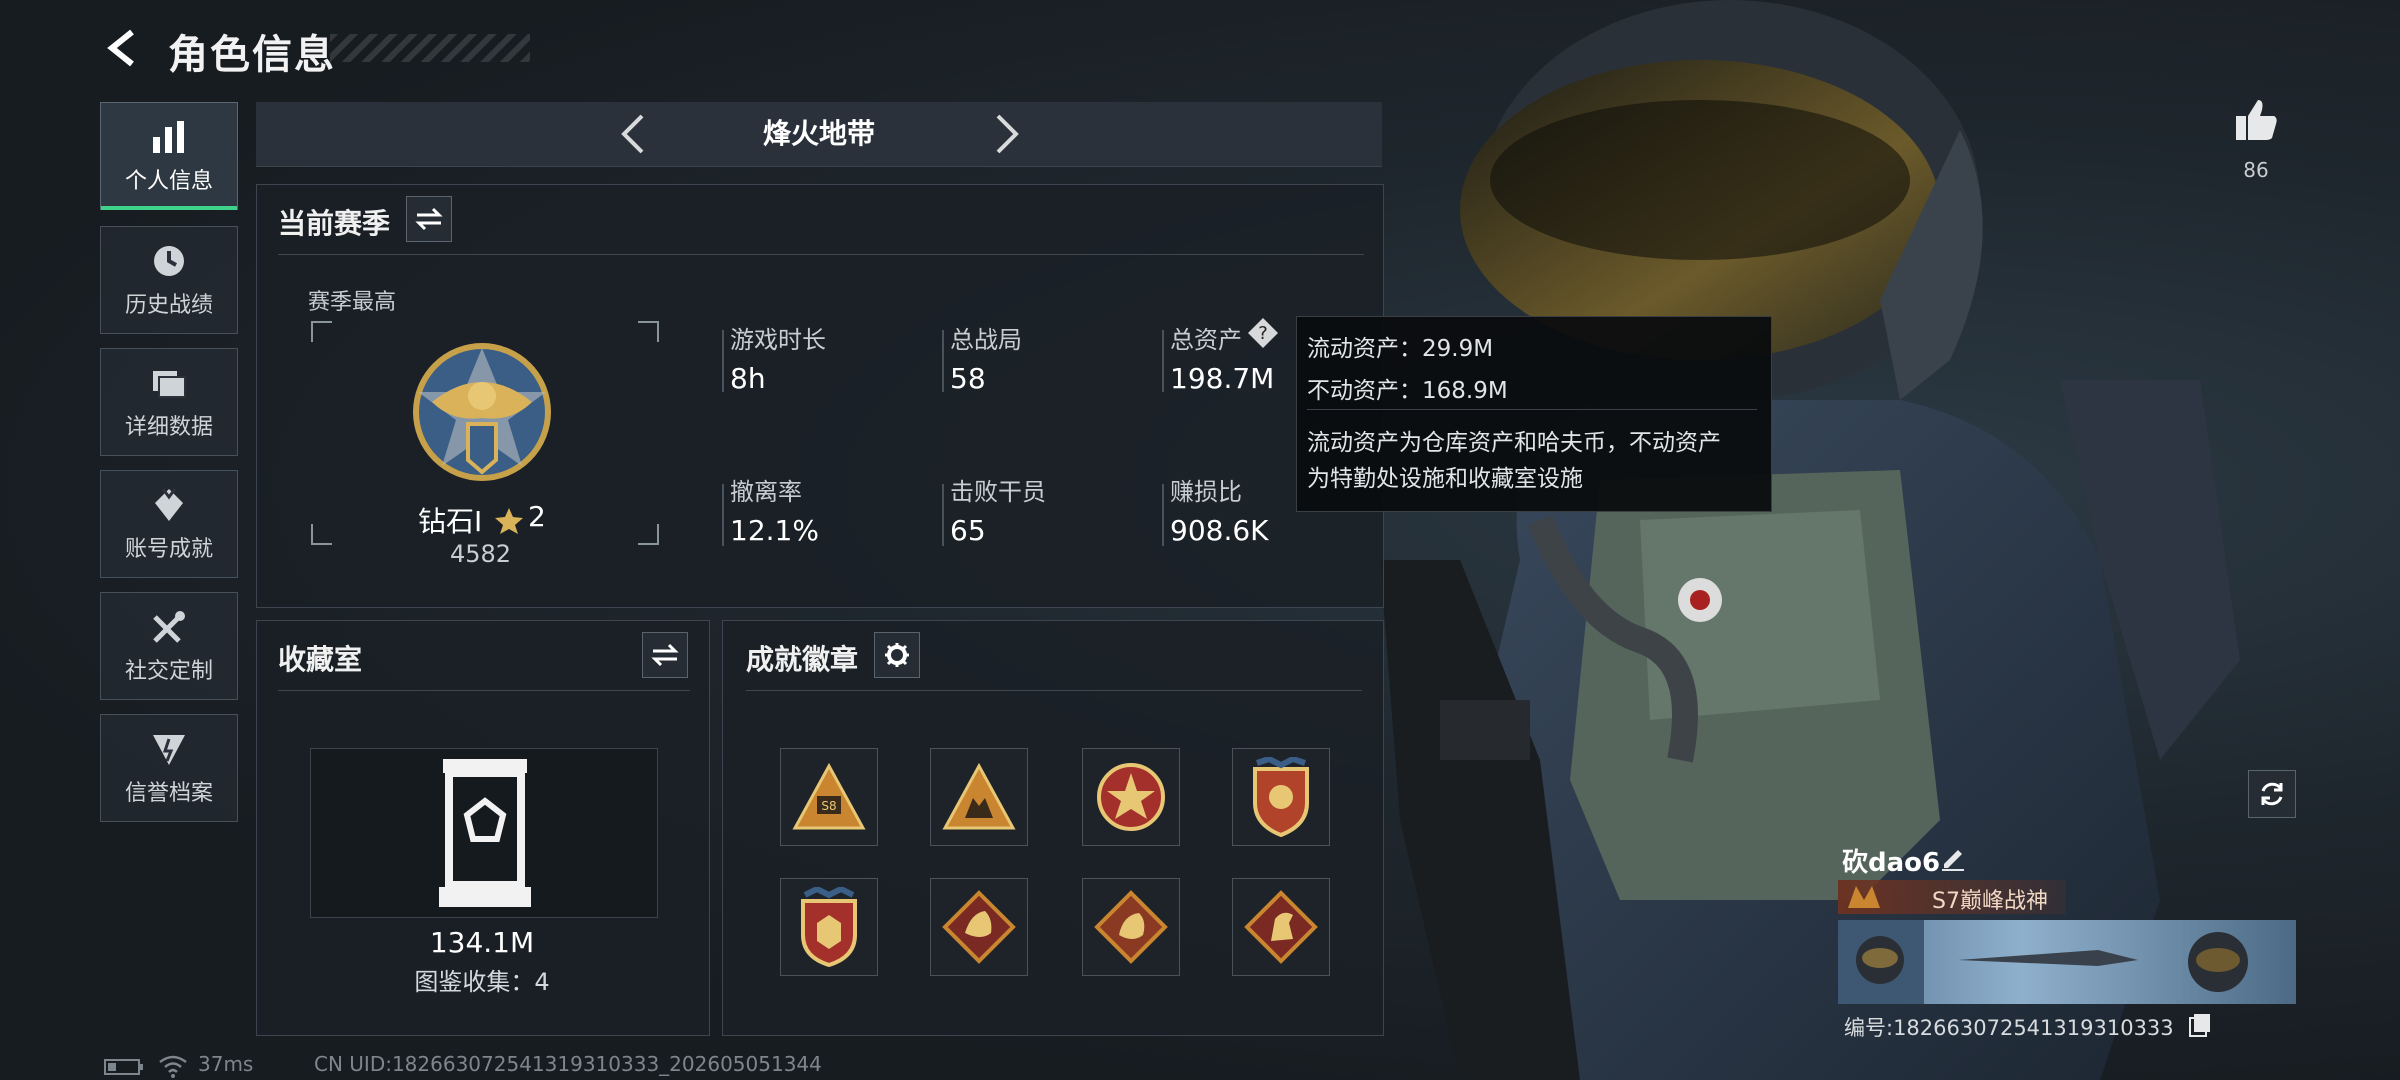  What do you see at coordinates (169, 768) in the screenshot?
I see `sidebar-item-reputation: 信誉档案` at bounding box center [169, 768].